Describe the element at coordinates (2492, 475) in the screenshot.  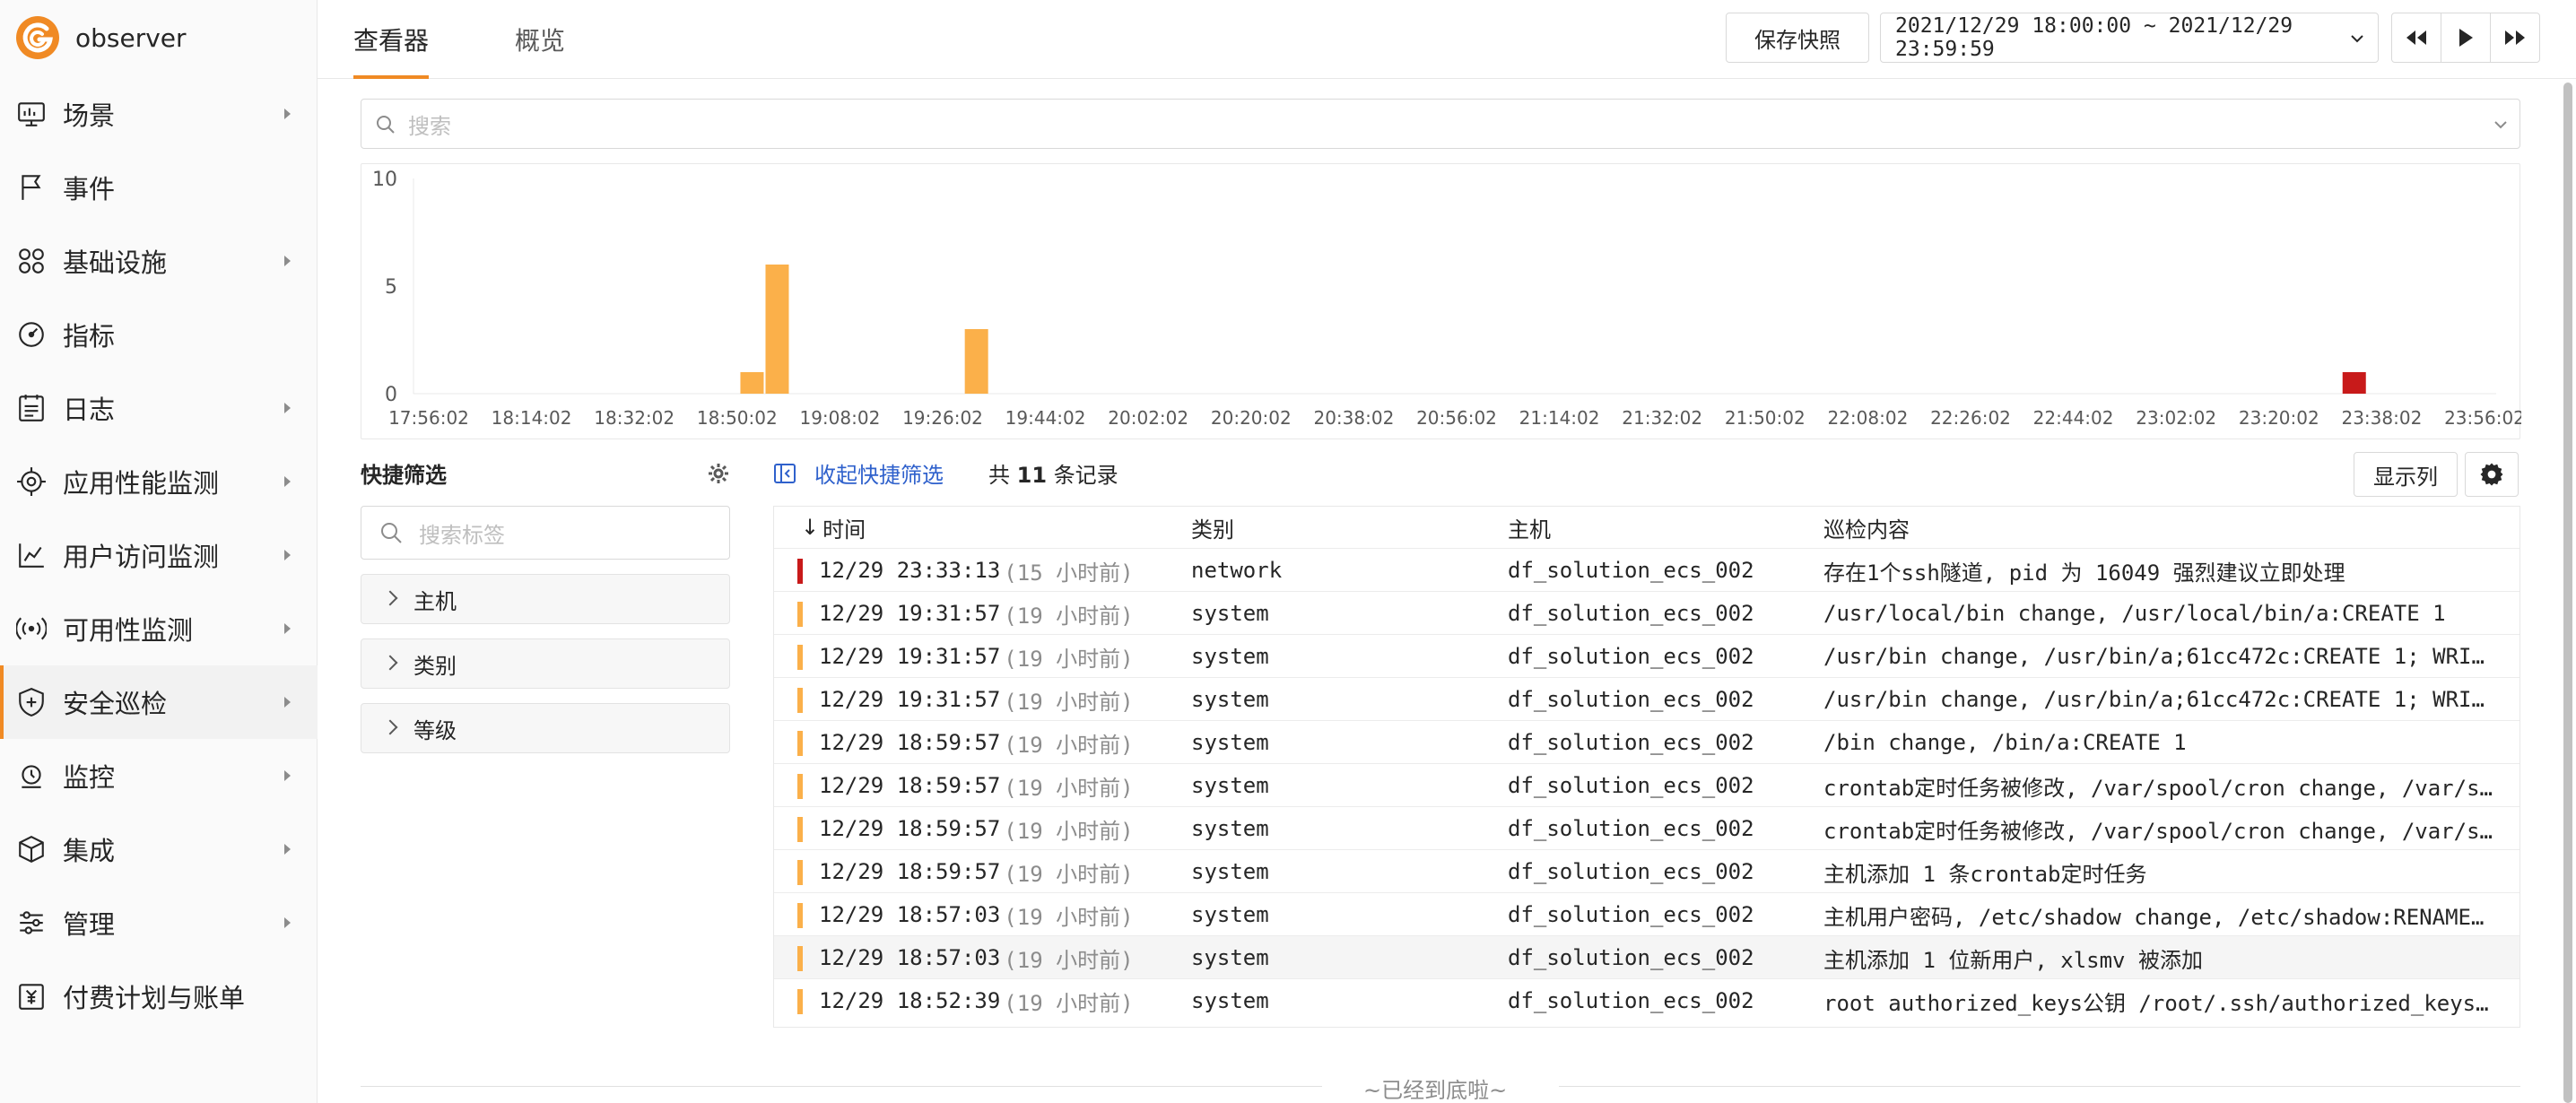
I see `table-settings-button` at that location.